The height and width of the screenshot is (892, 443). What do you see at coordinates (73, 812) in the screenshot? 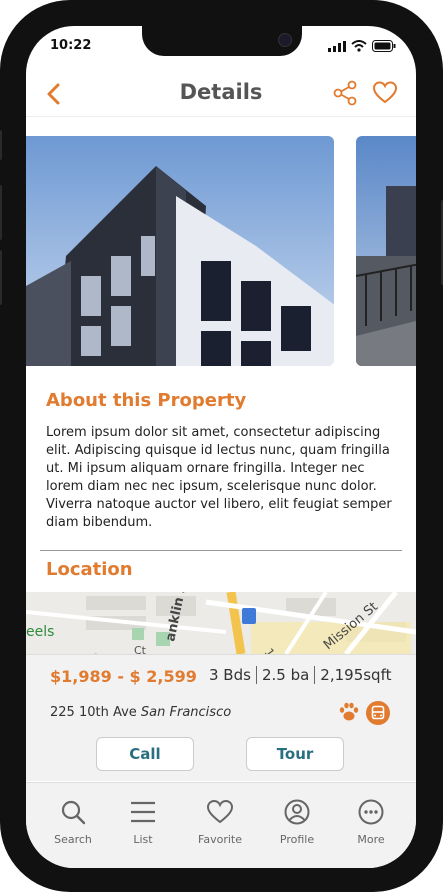
I see `search-icon` at bounding box center [73, 812].